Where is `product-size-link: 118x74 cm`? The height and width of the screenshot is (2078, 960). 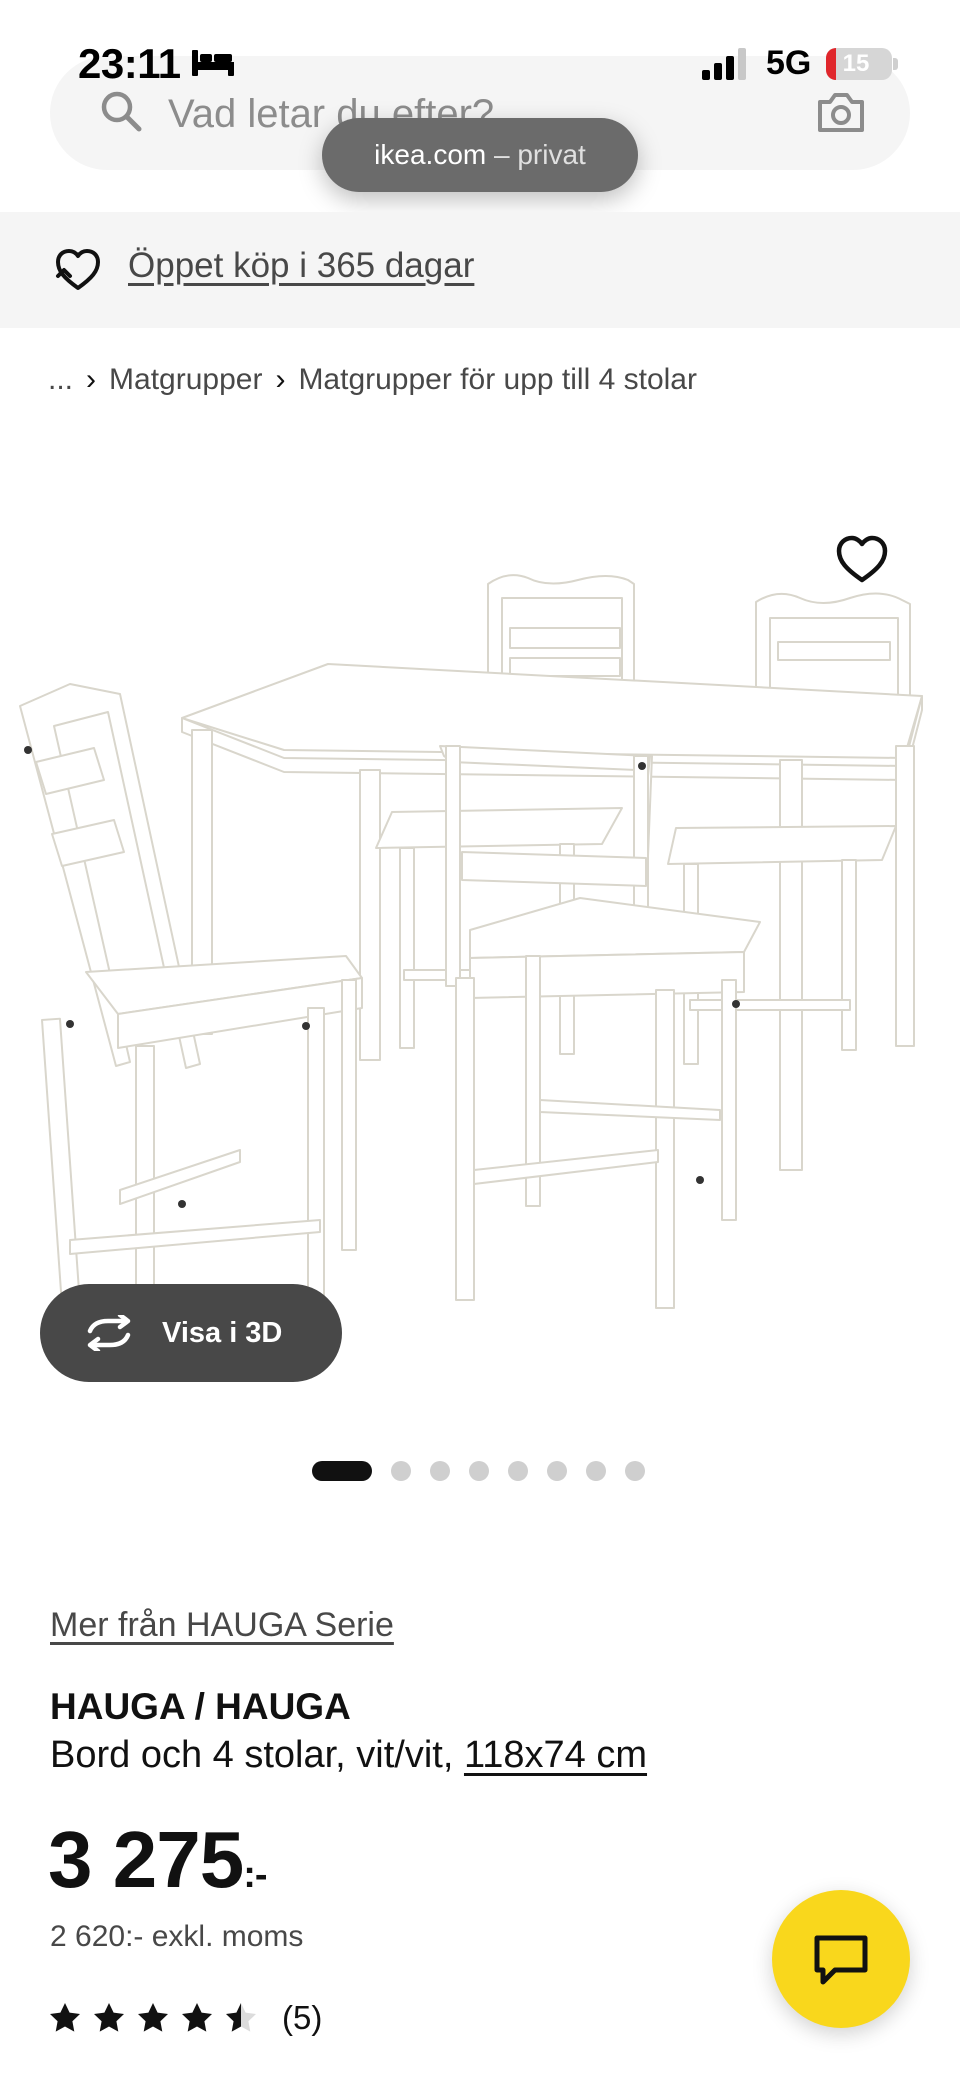
product-size-link: 118x74 cm is located at coordinates (555, 1755).